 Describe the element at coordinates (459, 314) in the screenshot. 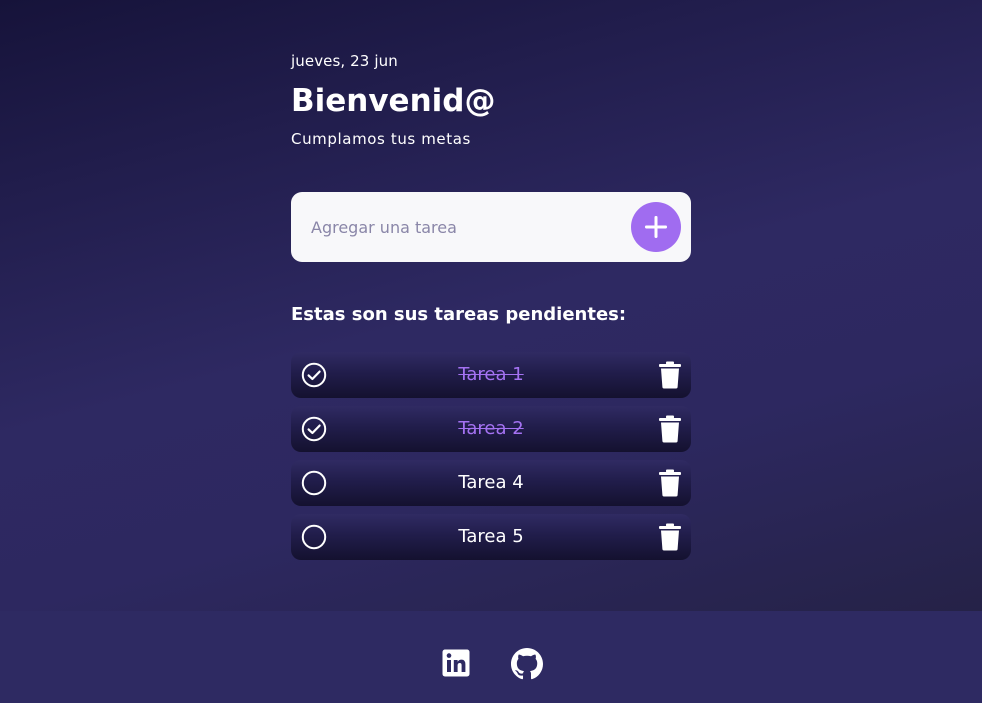

I see `task-list-heading: Estas son sus tareas pendientes:` at that location.